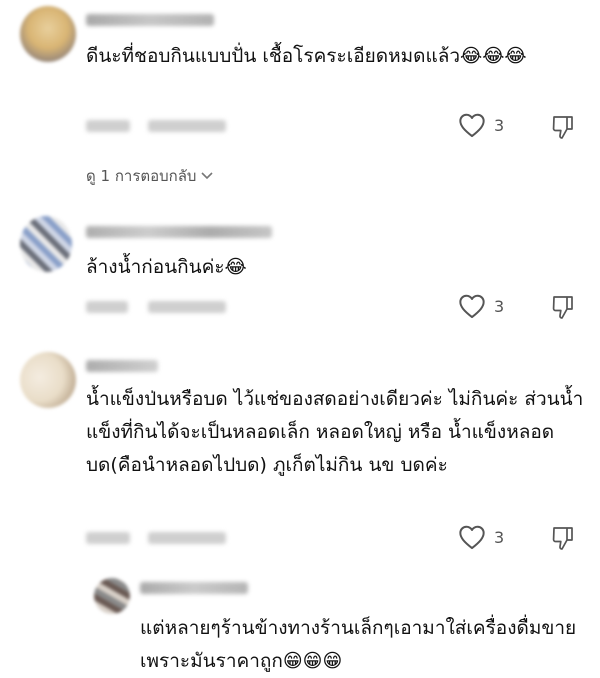 The width and height of the screenshot is (600, 678). Describe the element at coordinates (141, 176) in the screenshot. I see `replies-label: ดู 1 การตอบกลับ` at that location.